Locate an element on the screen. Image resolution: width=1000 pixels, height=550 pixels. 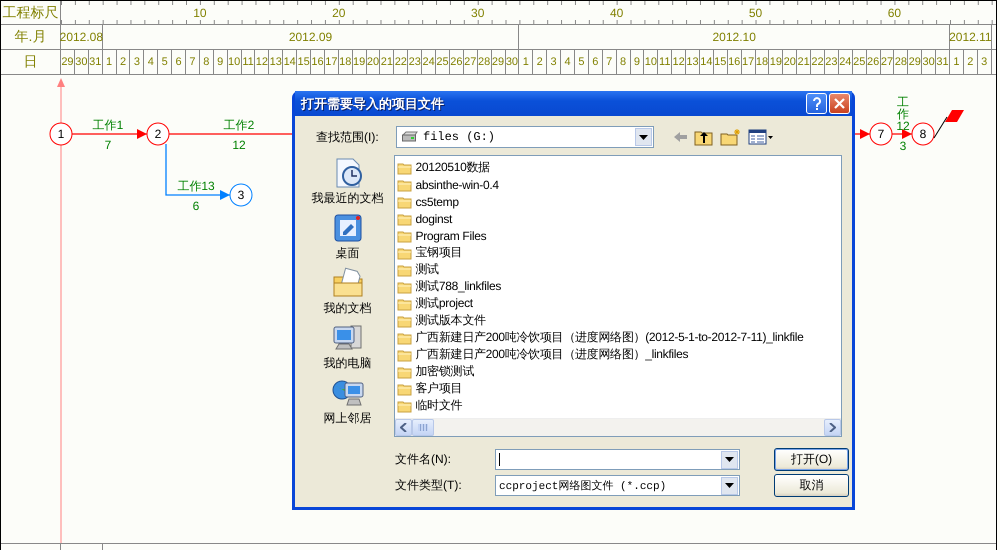
day-cell: 9 is located at coordinates (221, 62).